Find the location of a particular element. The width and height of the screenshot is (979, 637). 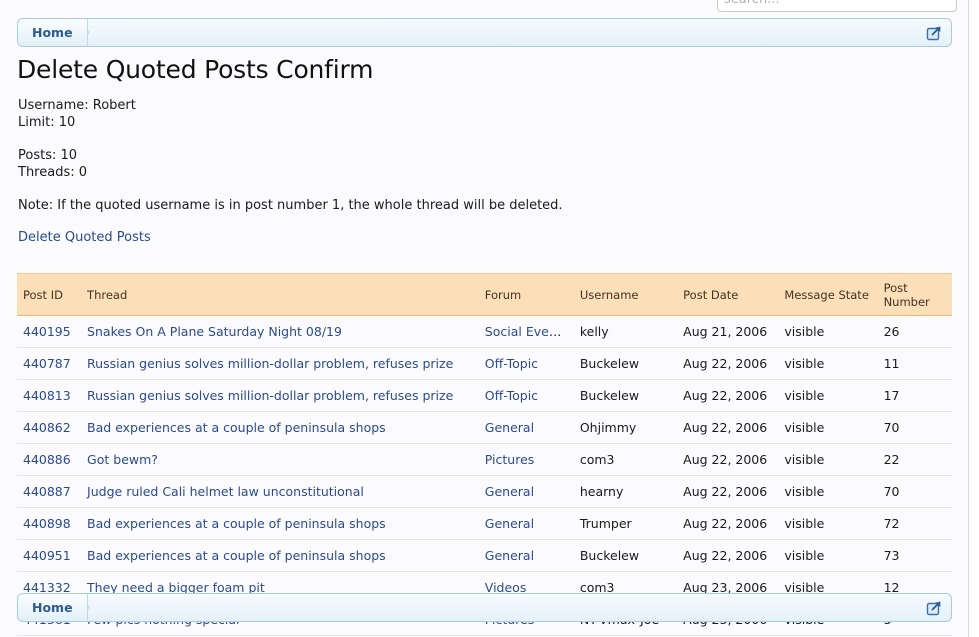

cell-post-id-link: 440195 is located at coordinates (47, 331).